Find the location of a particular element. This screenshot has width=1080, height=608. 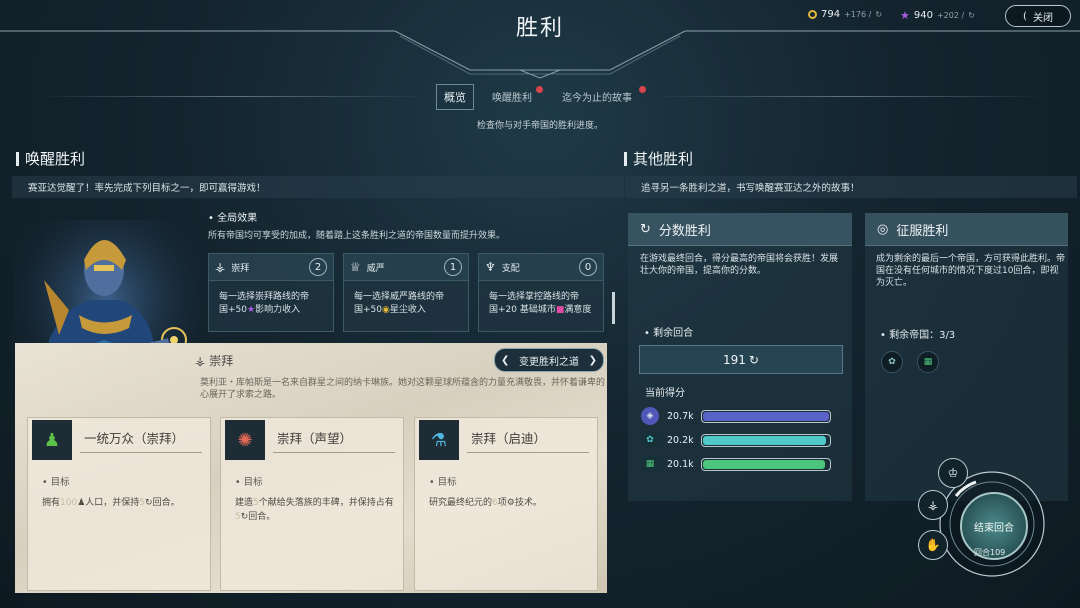

influence-coin-icon is located at coordinates (812, 14).